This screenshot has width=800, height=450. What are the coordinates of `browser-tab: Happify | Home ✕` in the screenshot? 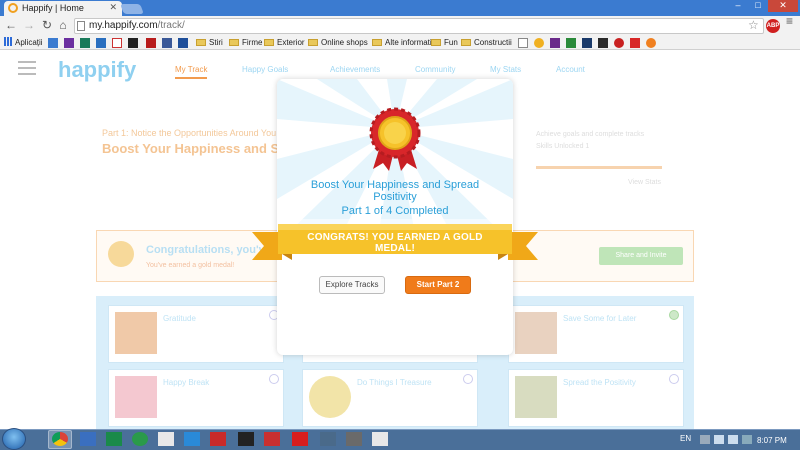 It's located at (63, 8).